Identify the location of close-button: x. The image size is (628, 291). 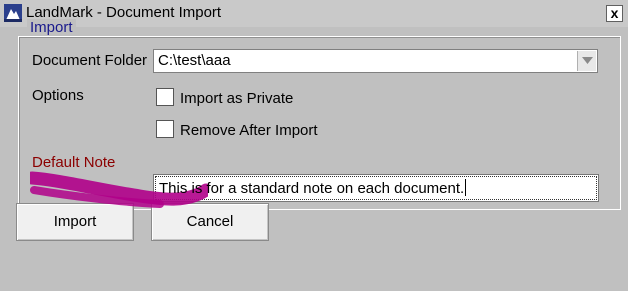
(614, 13).